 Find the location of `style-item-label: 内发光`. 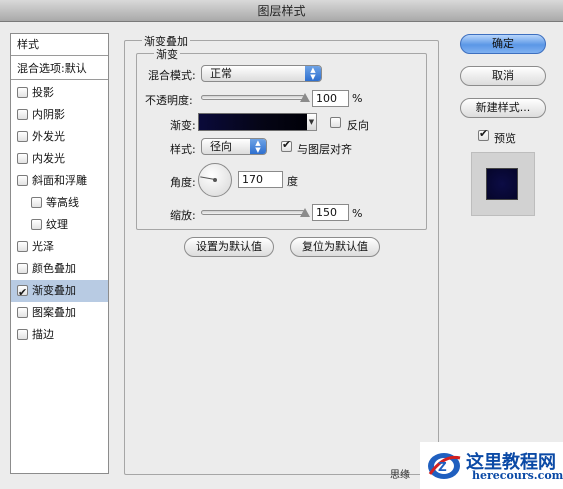

style-item-label: 内发光 is located at coordinates (48, 158).